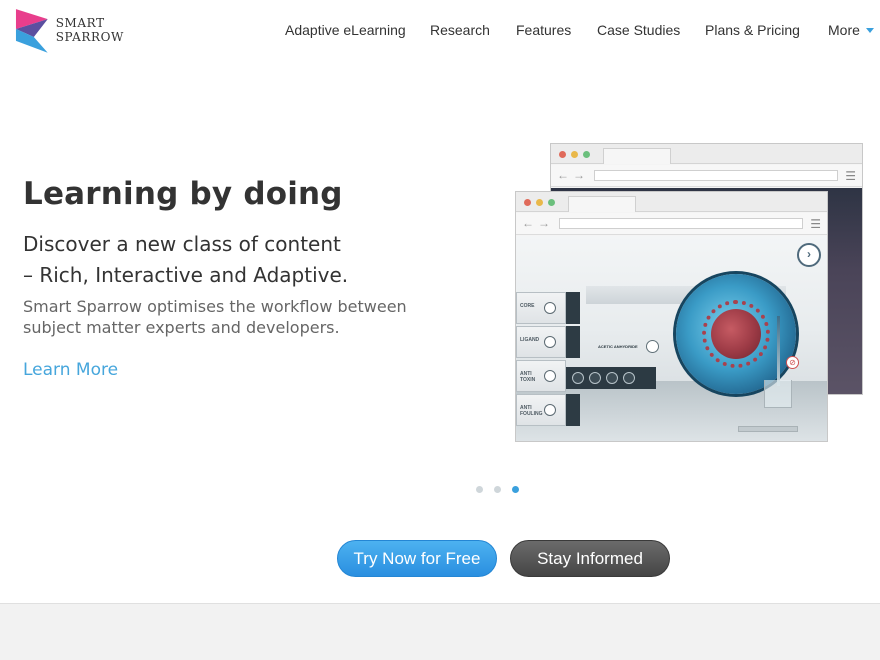 Image resolution: width=880 pixels, height=660 pixels. Describe the element at coordinates (541, 376) in the screenshot. I see `panel-anti-toxin: ANTI TOXIN` at that location.